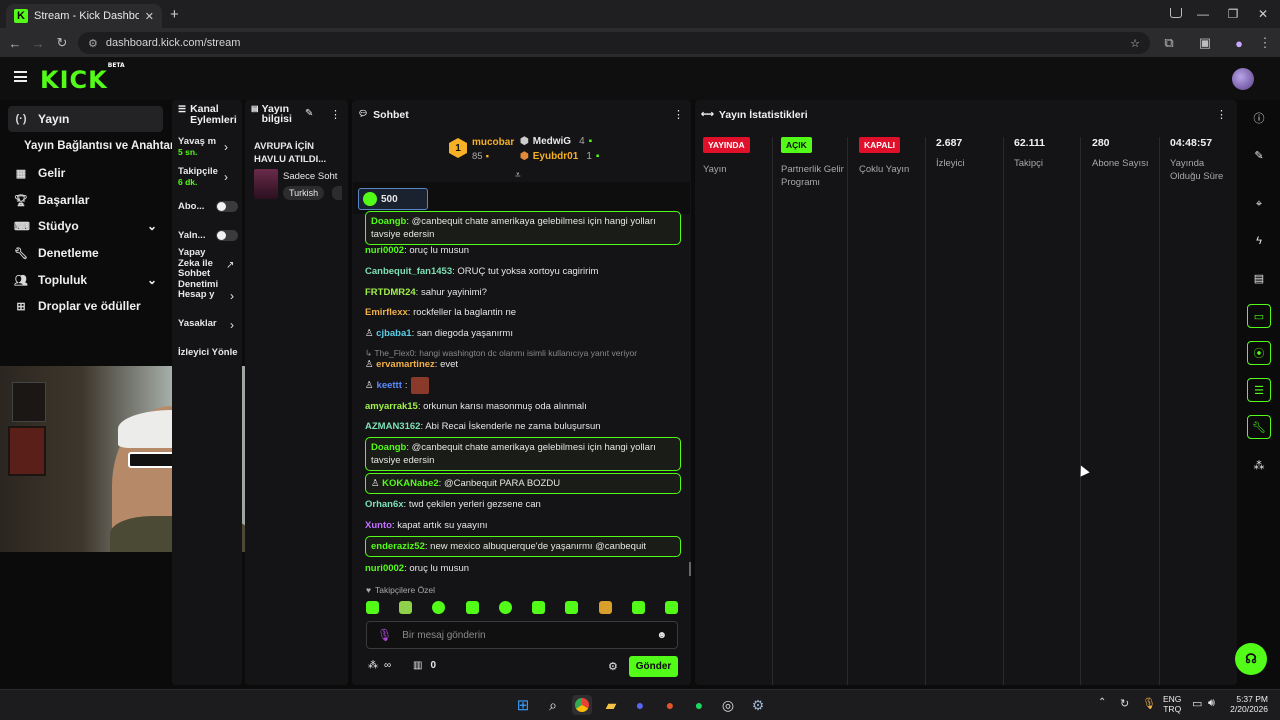 Image resolution: width=1280 pixels, height=720 pixels. I want to click on bans-row: Yasaklar ›, so click(209, 325).